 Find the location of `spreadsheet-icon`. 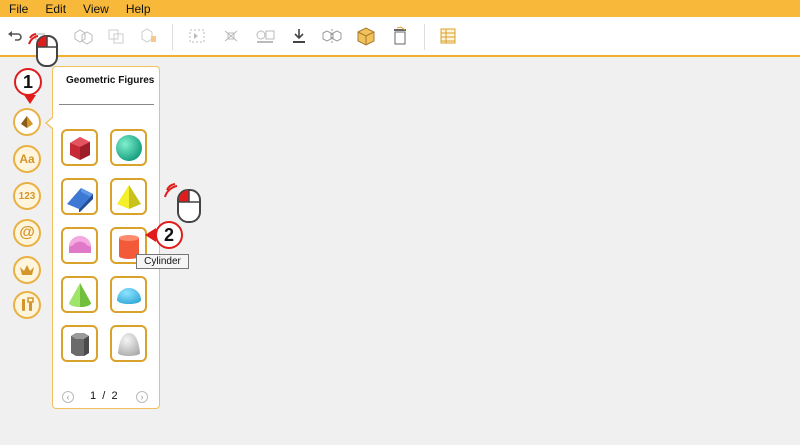

spreadsheet-icon is located at coordinates (448, 36).